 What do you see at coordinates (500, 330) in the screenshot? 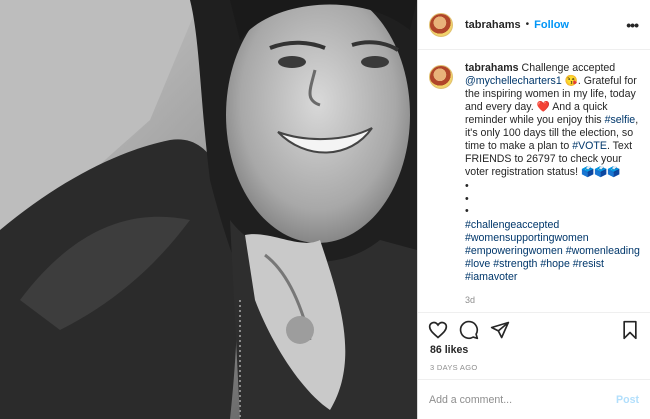
I see `paper-plane-icon` at bounding box center [500, 330].